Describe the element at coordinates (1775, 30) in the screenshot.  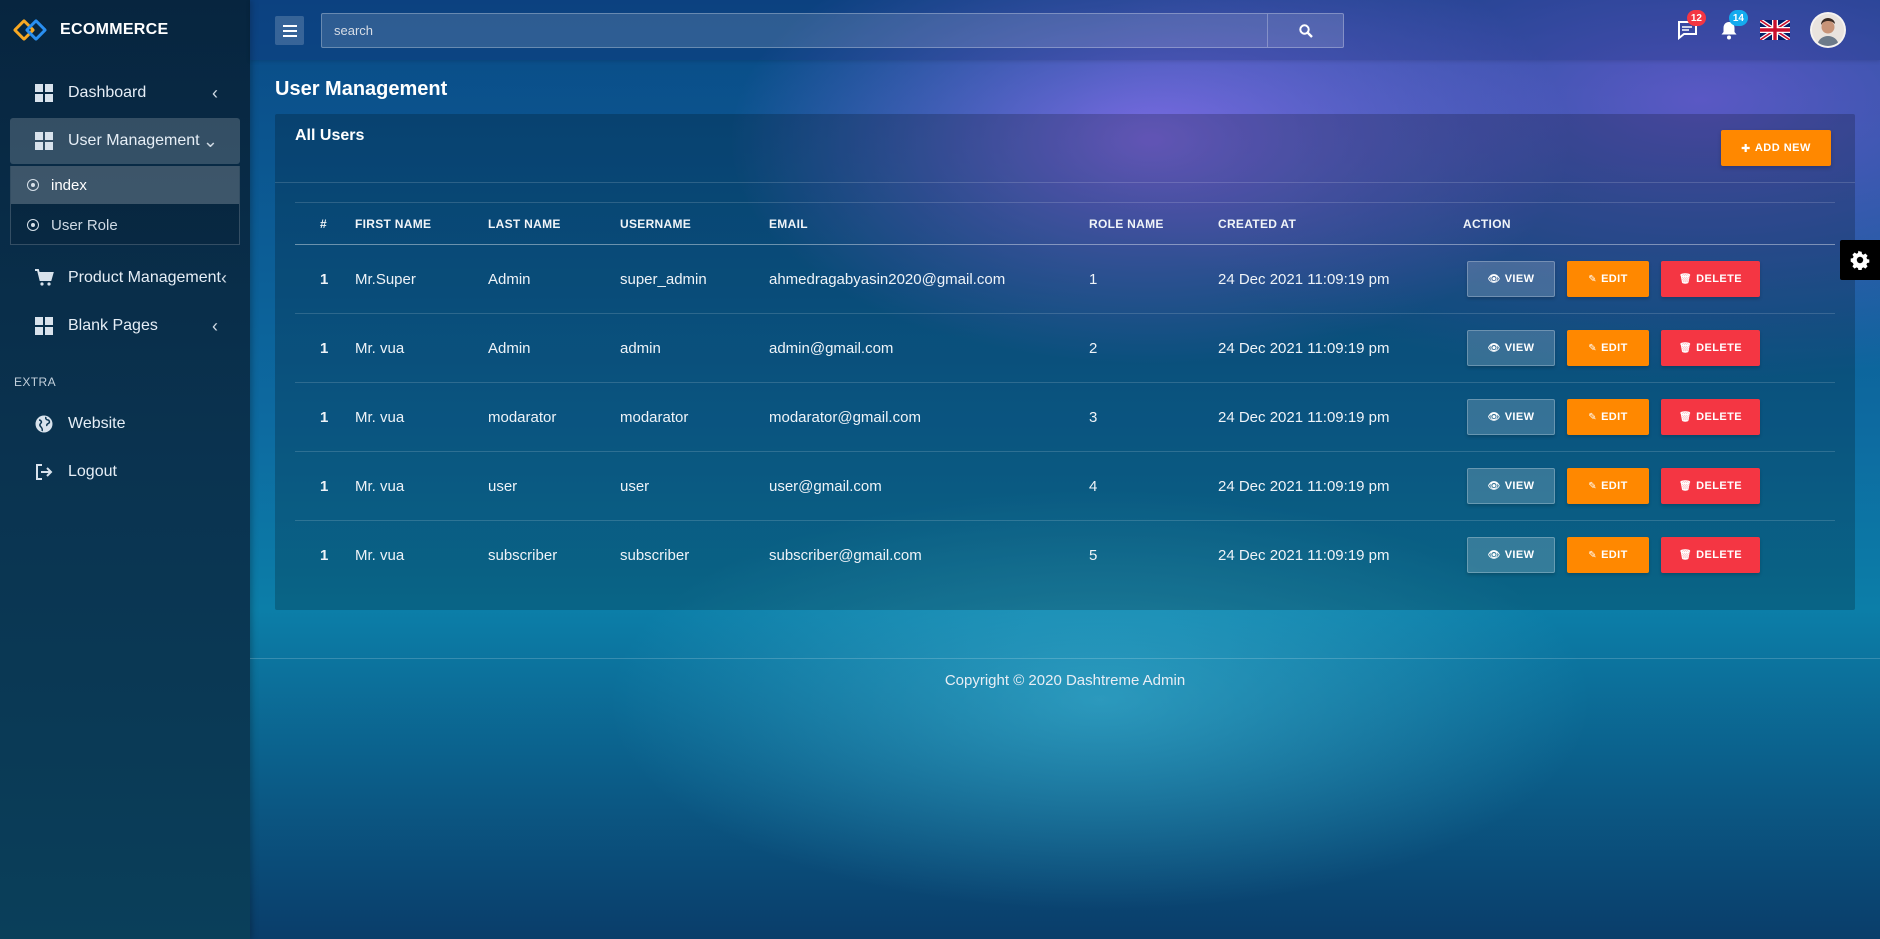
I see `uk-flag-icon` at that location.